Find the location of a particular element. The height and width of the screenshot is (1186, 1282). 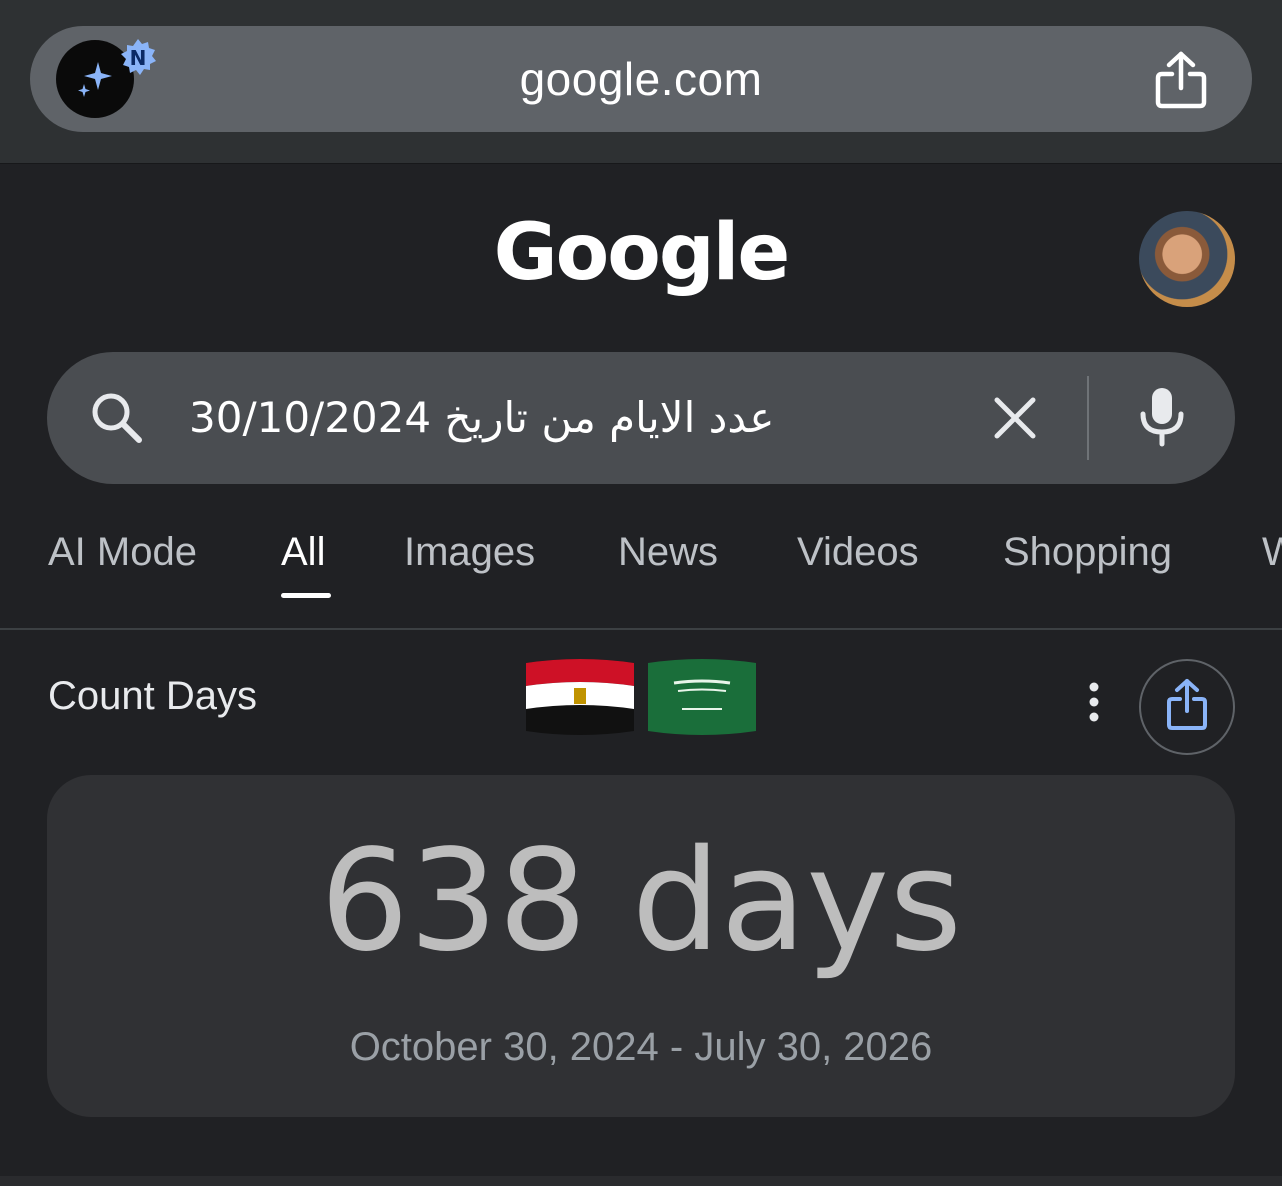

search-icon is located at coordinates (117, 418).